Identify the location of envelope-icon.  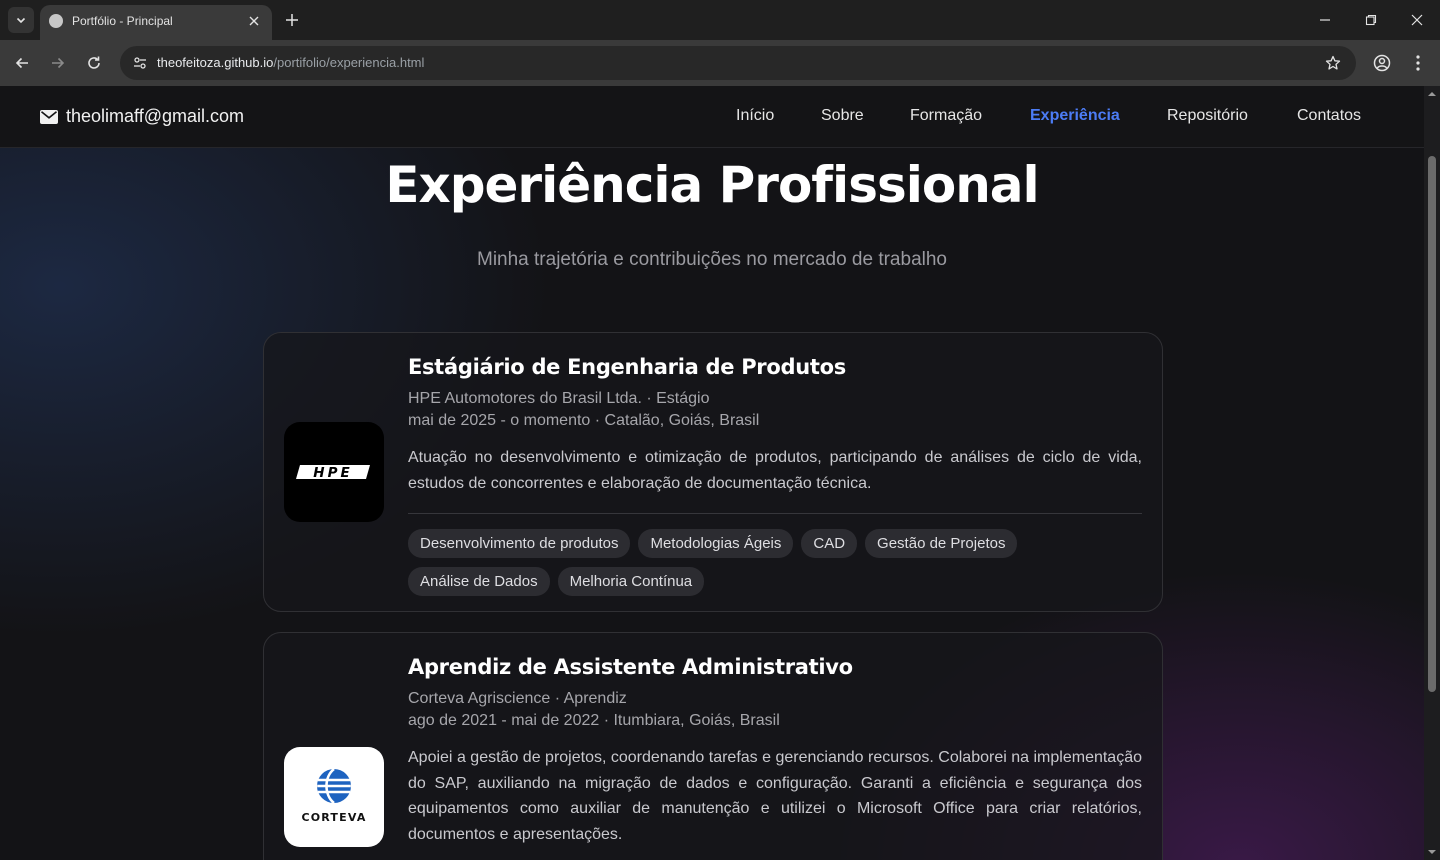
(49, 116).